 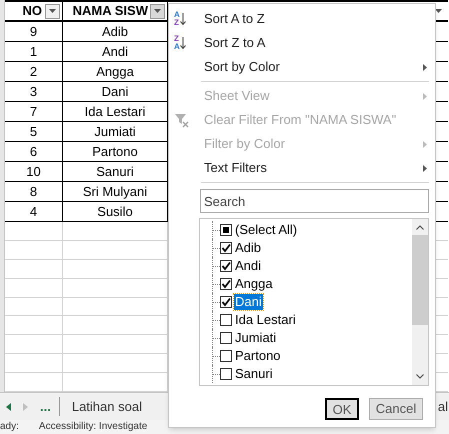 What do you see at coordinates (34, 11) in the screenshot?
I see `column-header: NO` at bounding box center [34, 11].